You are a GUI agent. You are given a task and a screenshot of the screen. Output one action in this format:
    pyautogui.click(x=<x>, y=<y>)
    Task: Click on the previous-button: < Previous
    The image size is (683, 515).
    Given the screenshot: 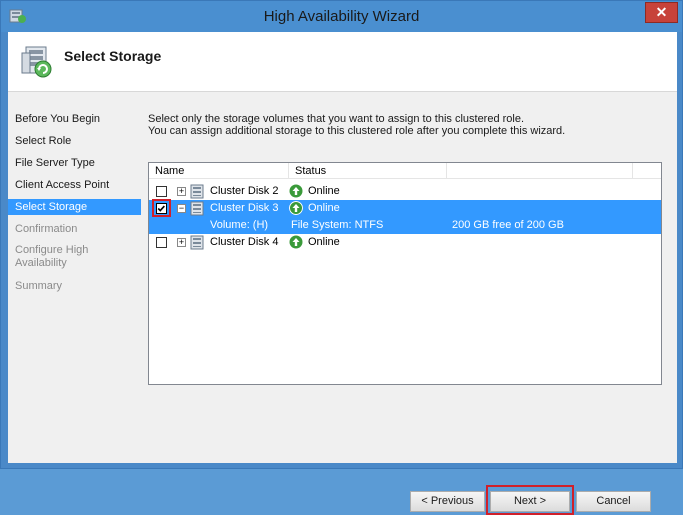 What is the action you would take?
    pyautogui.click(x=447, y=501)
    